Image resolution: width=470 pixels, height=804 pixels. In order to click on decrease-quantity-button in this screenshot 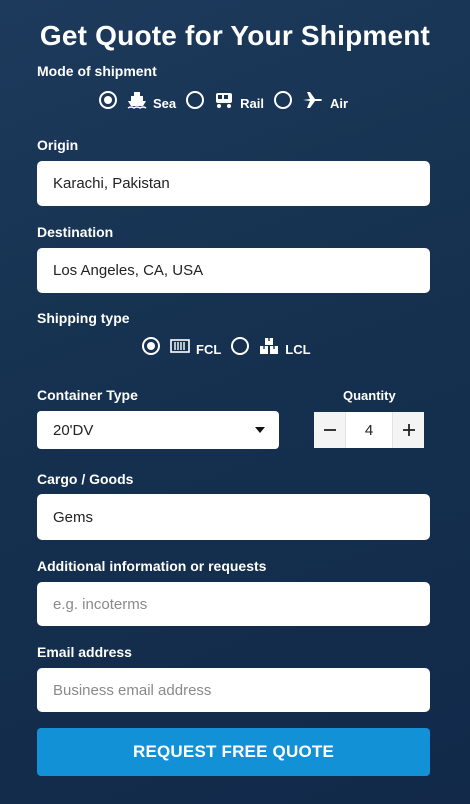, I will do `click(329, 430)`.